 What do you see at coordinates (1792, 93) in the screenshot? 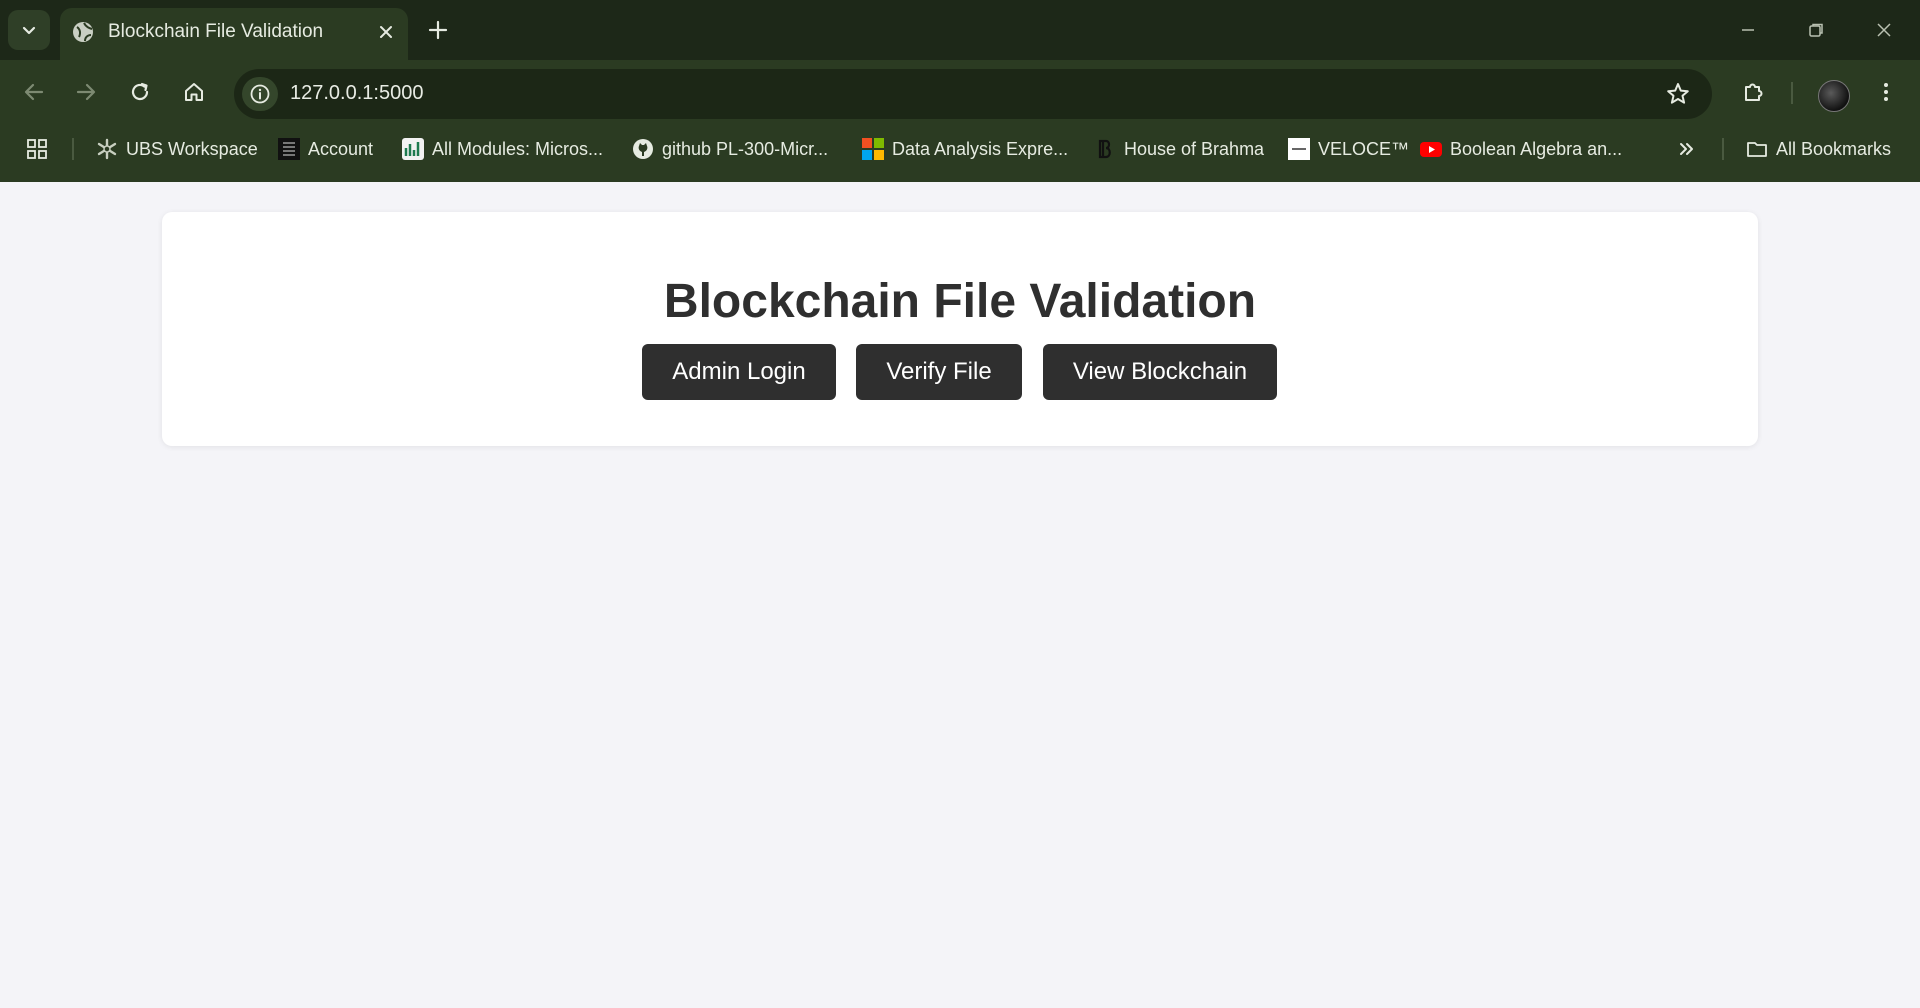
I see `toolbar-divider` at bounding box center [1792, 93].